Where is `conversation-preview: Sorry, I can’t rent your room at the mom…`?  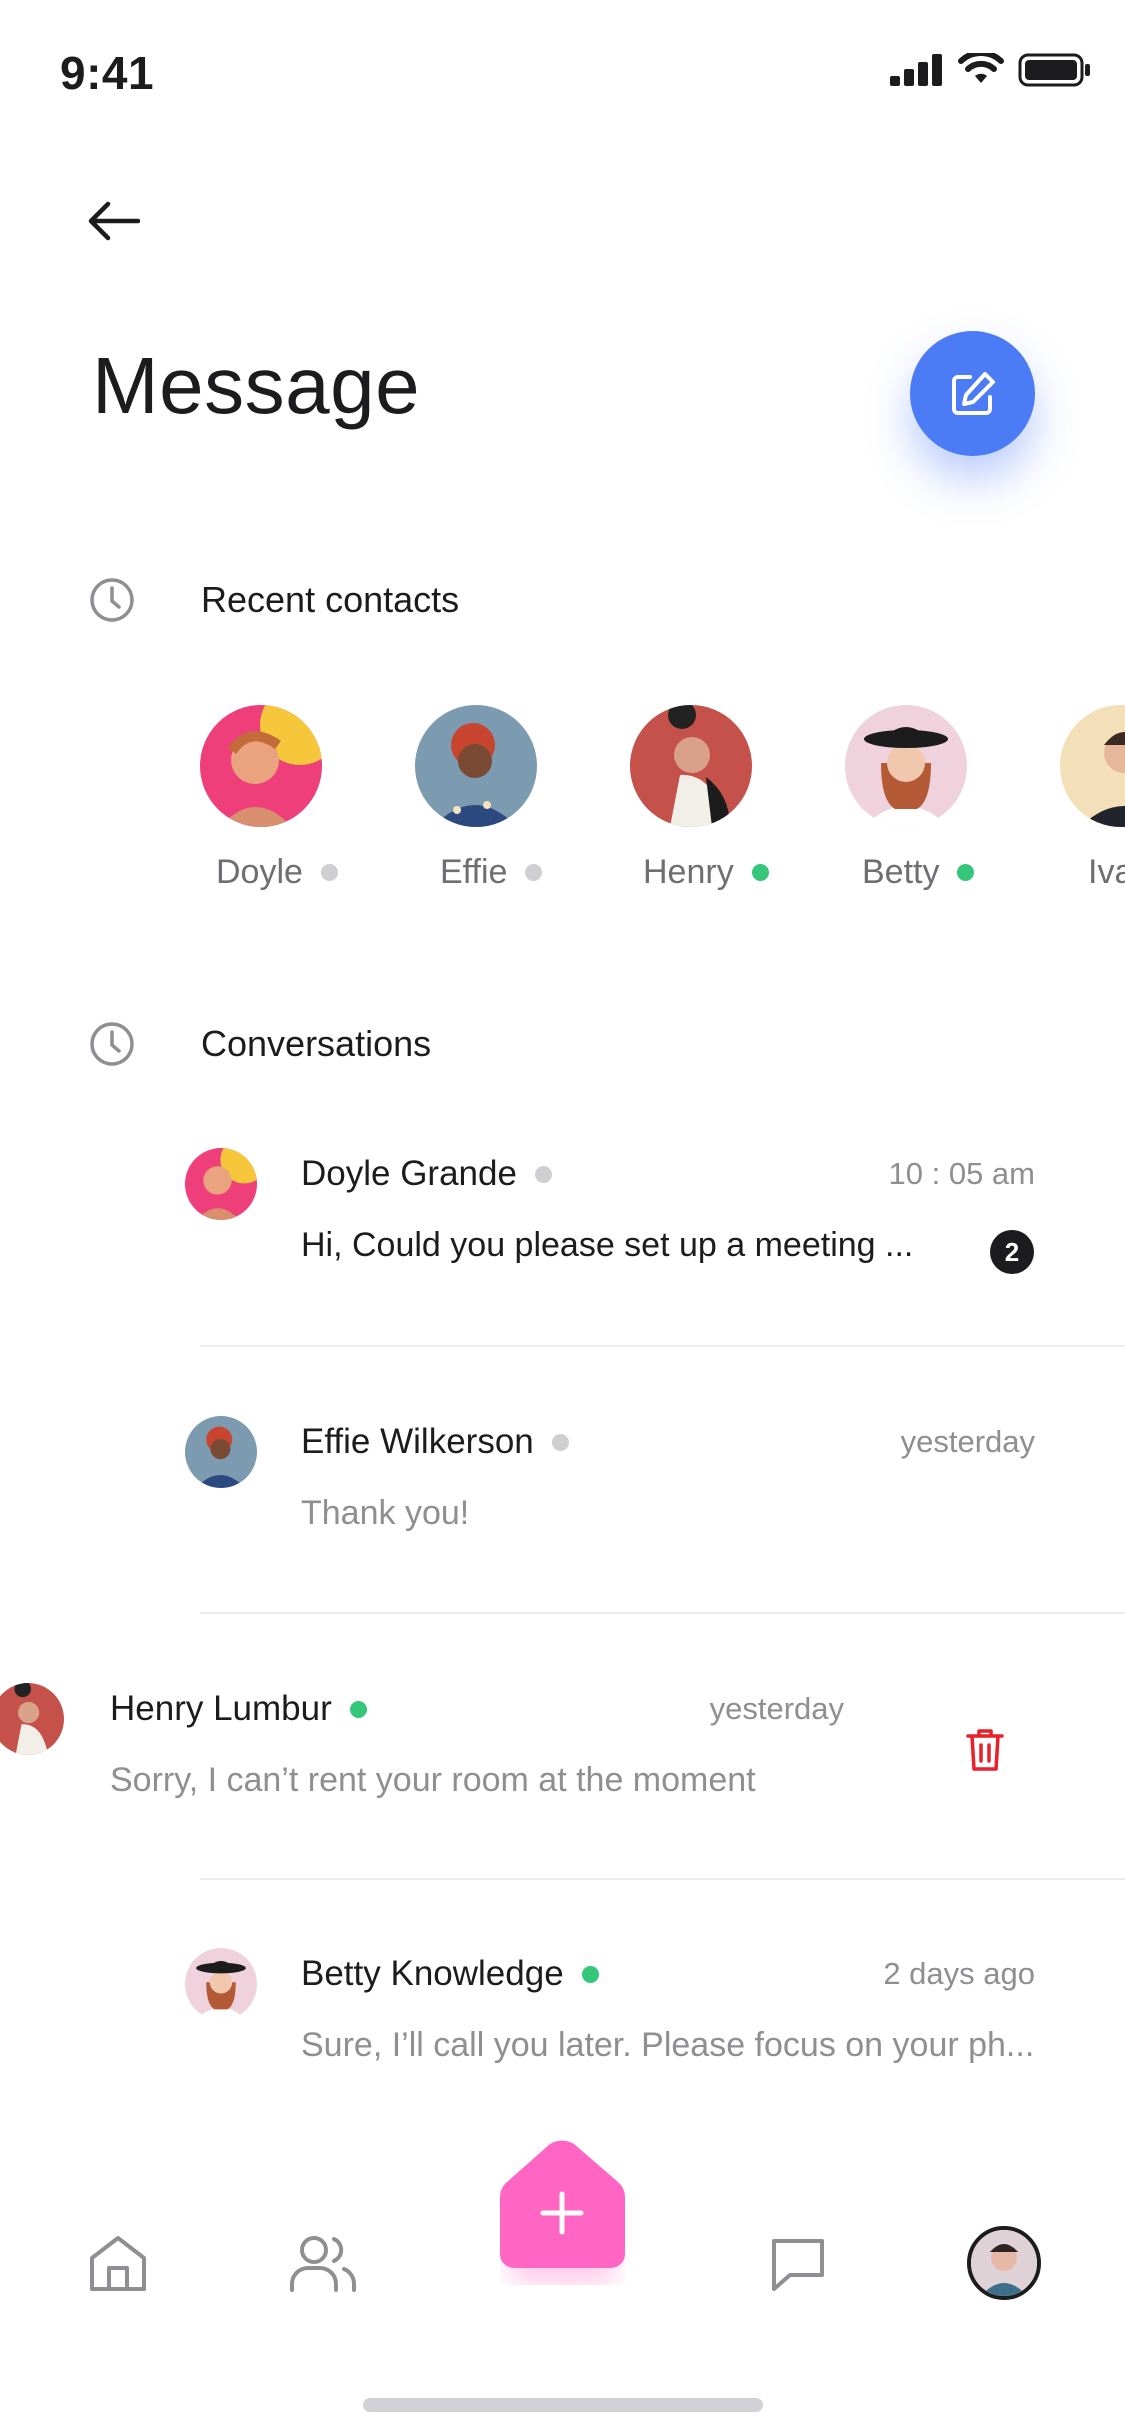 conversation-preview: Sorry, I can’t rent your room at the mom… is located at coordinates (433, 1780).